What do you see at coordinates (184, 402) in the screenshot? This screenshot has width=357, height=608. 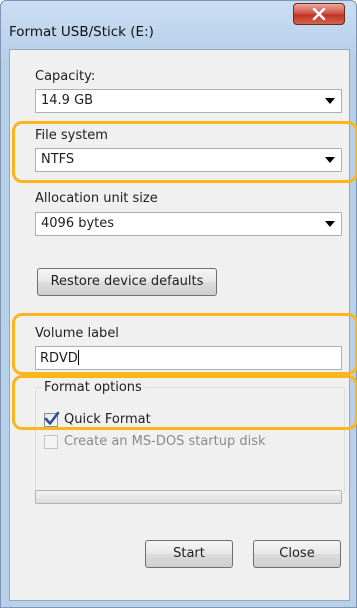 I see `format-options-highlight` at bounding box center [184, 402].